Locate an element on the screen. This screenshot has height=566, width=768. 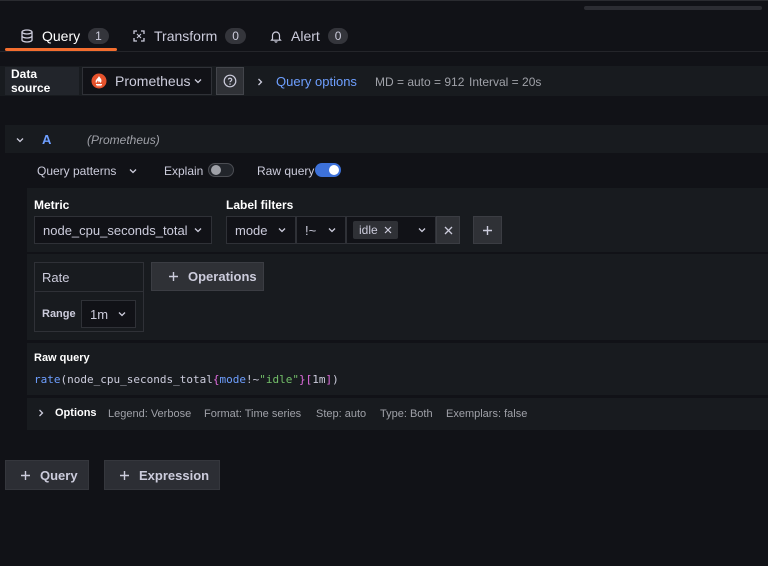
range-select: 1m is located at coordinates (108, 314).